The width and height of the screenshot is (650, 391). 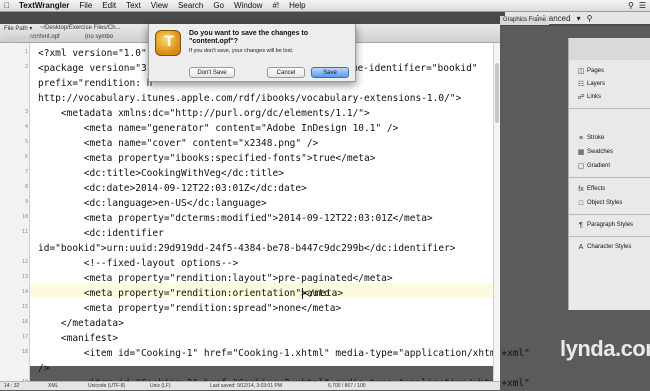 I want to click on code-line: </metadata>, so click(x=81, y=323).